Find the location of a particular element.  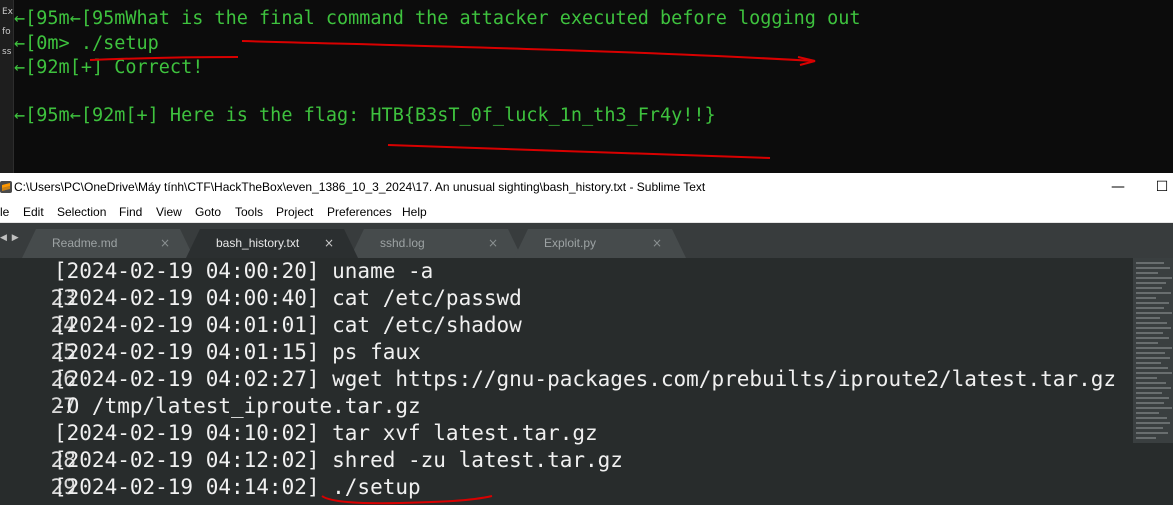

tab-readme: Readme.md × is located at coordinates (108, 243).